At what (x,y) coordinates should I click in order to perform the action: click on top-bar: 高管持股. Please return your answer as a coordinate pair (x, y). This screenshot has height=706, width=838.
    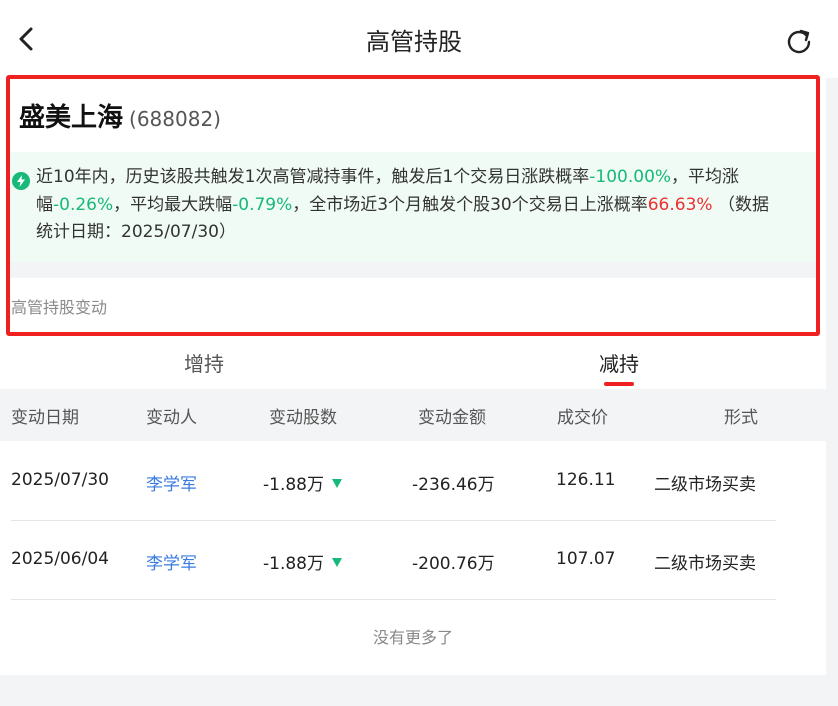
    Looking at the image, I should click on (419, 39).